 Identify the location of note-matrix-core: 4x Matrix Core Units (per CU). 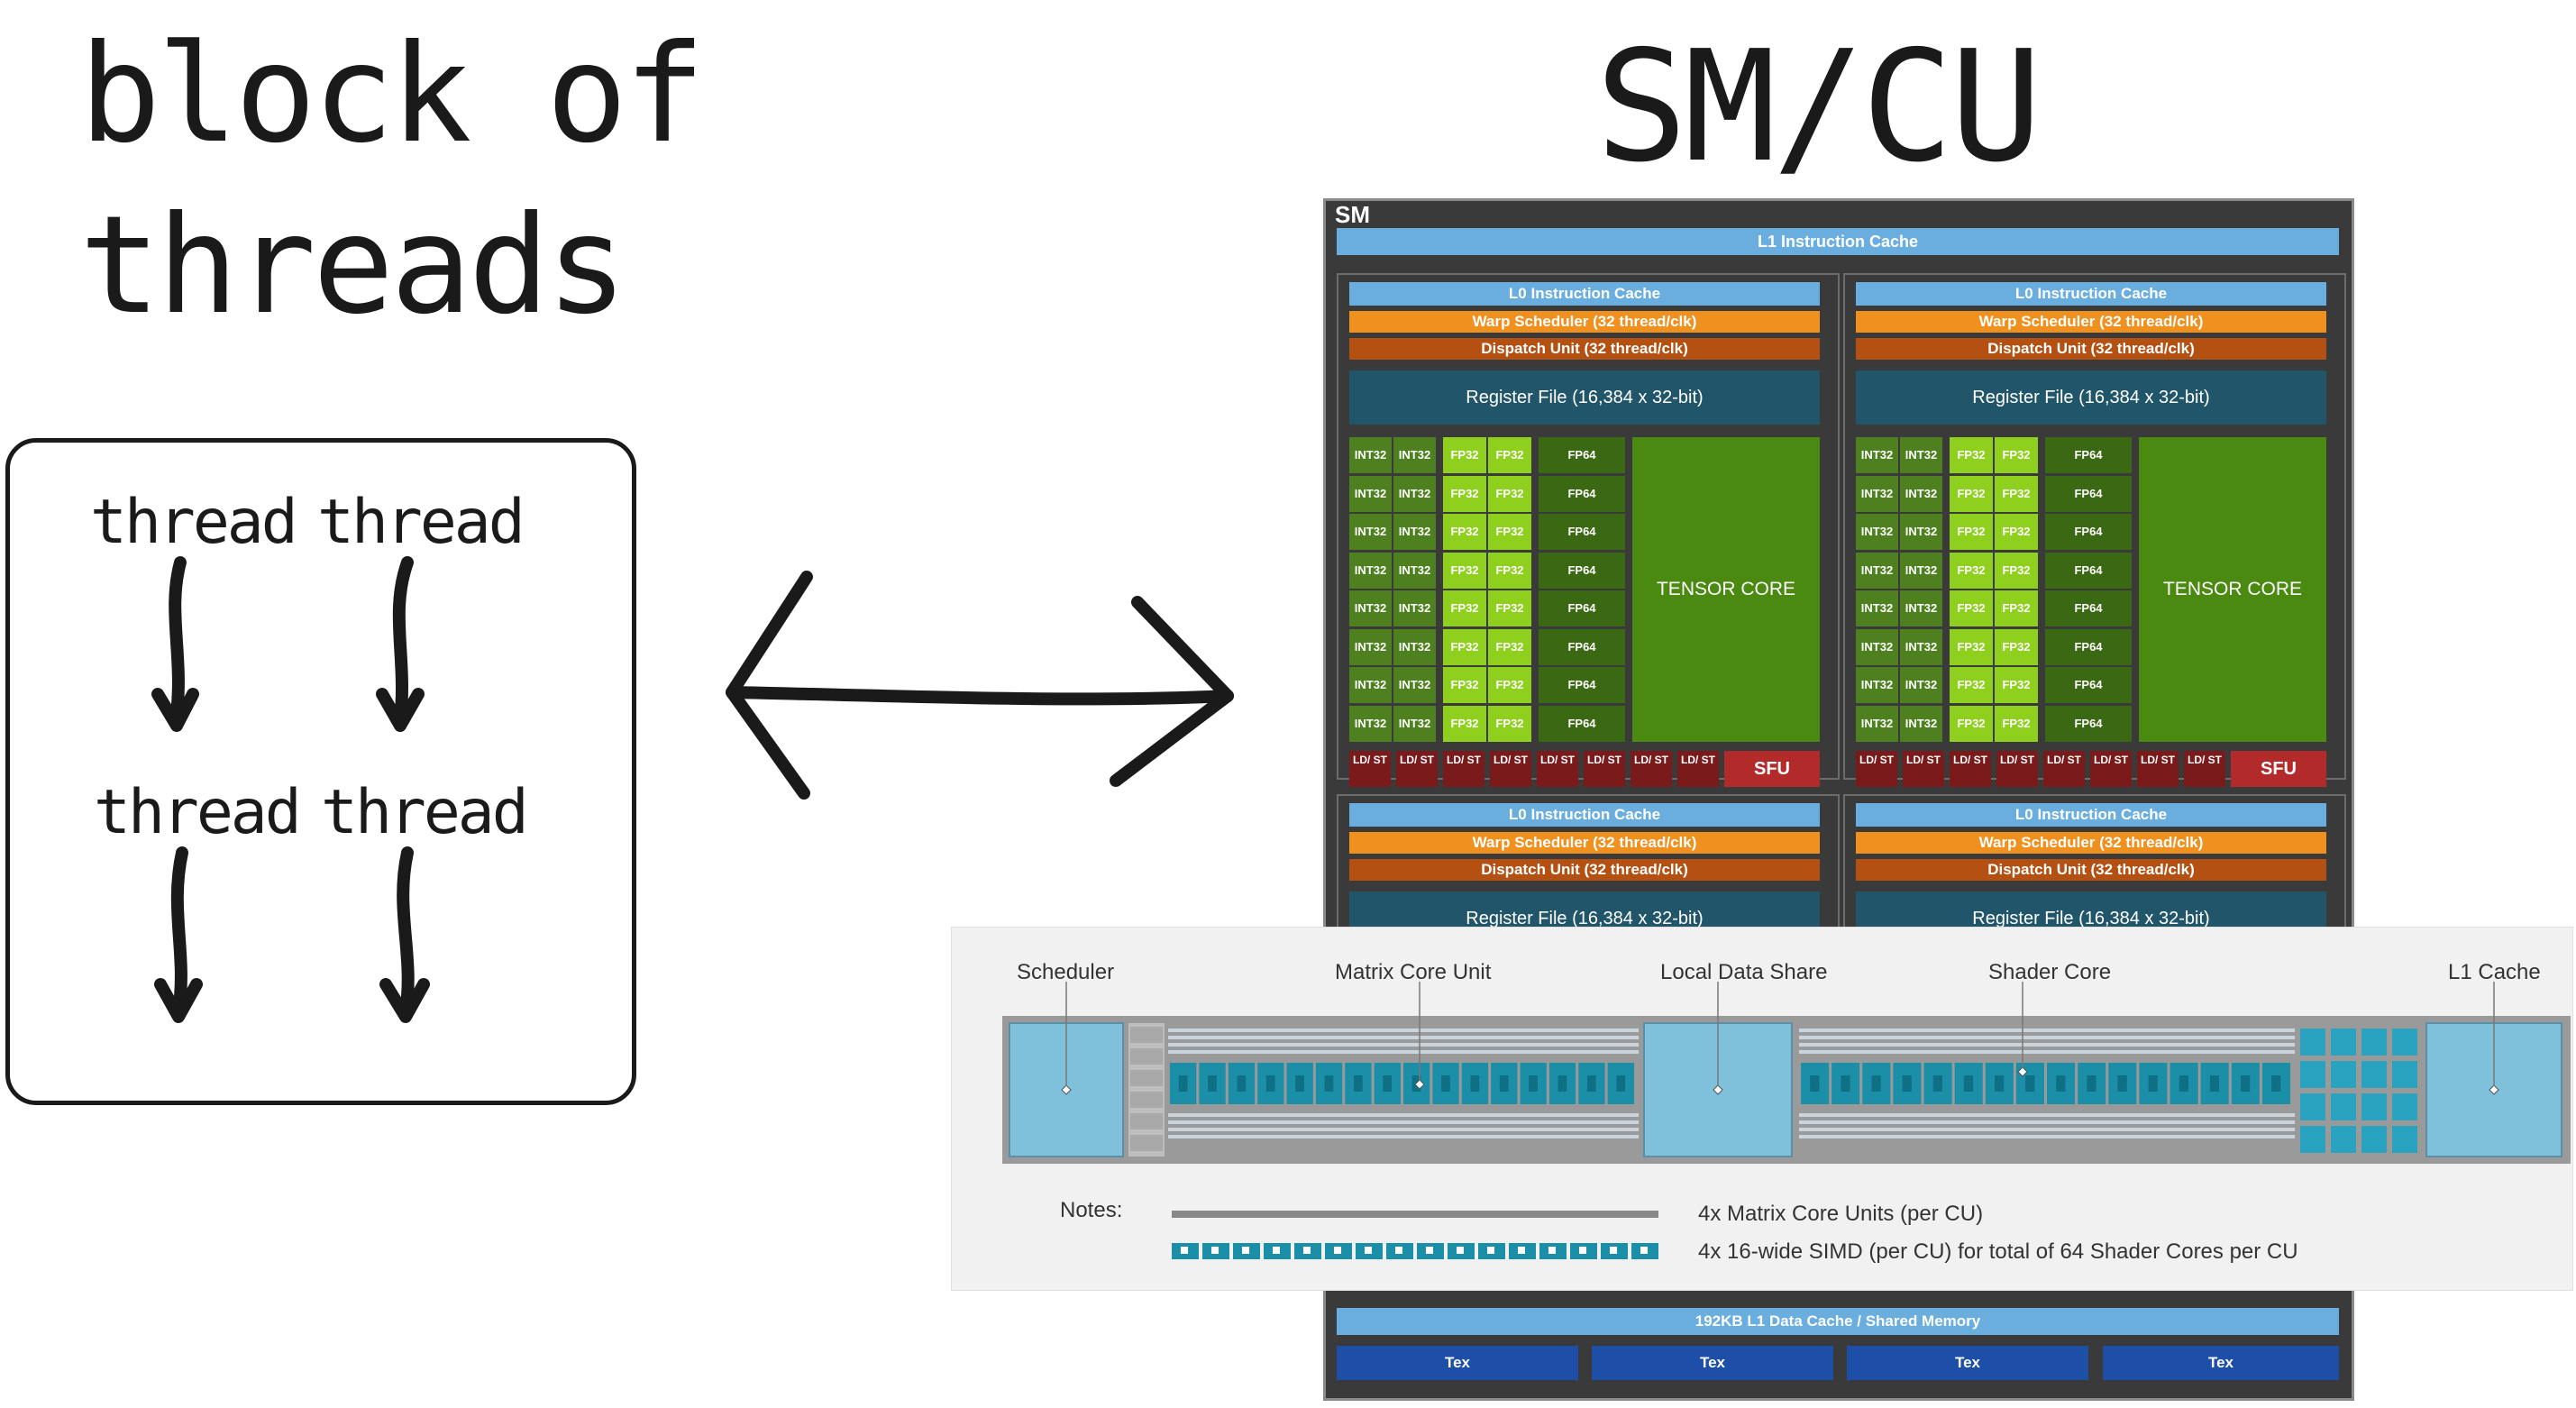
(1841, 1214).